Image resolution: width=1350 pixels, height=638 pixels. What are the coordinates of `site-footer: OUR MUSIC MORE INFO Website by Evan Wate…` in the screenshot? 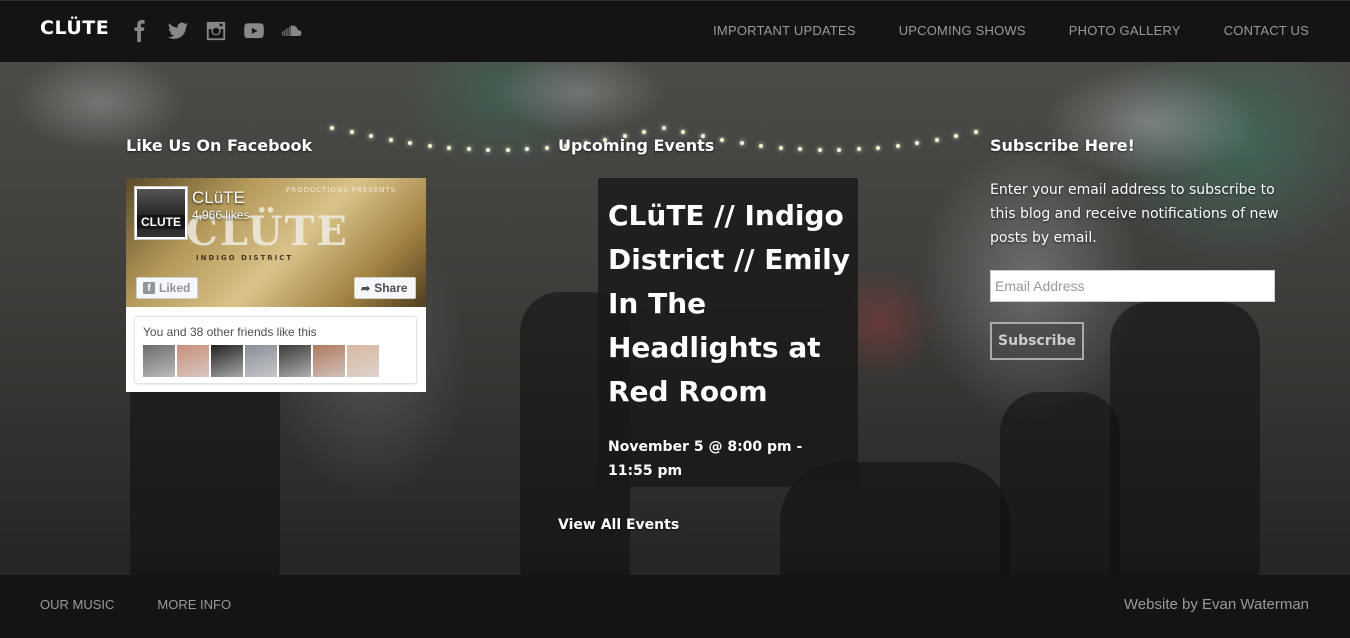 It's located at (675, 606).